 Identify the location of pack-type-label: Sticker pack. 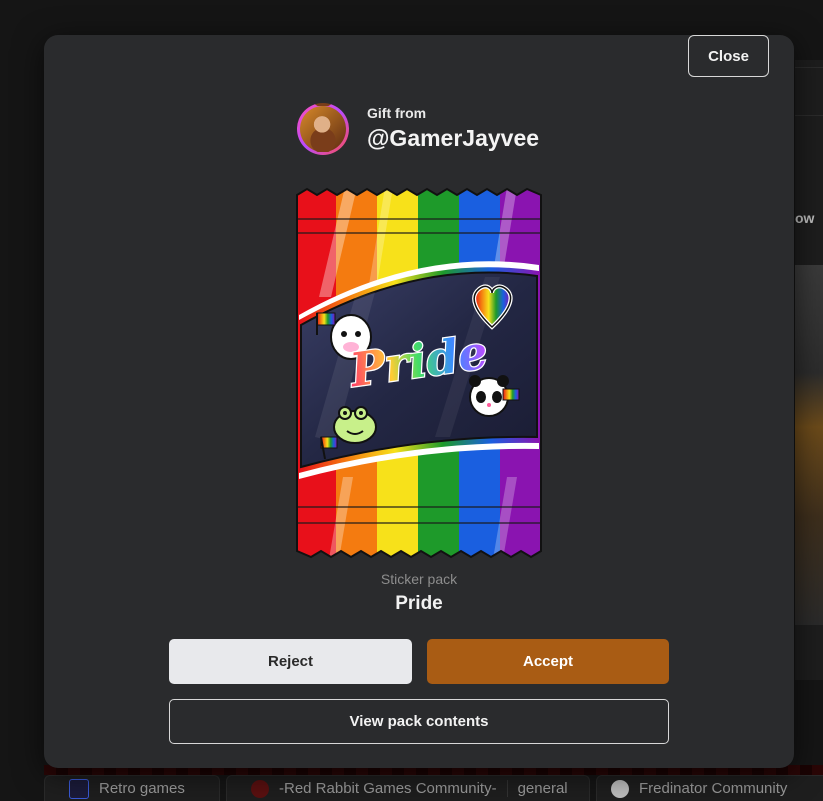
(419, 579).